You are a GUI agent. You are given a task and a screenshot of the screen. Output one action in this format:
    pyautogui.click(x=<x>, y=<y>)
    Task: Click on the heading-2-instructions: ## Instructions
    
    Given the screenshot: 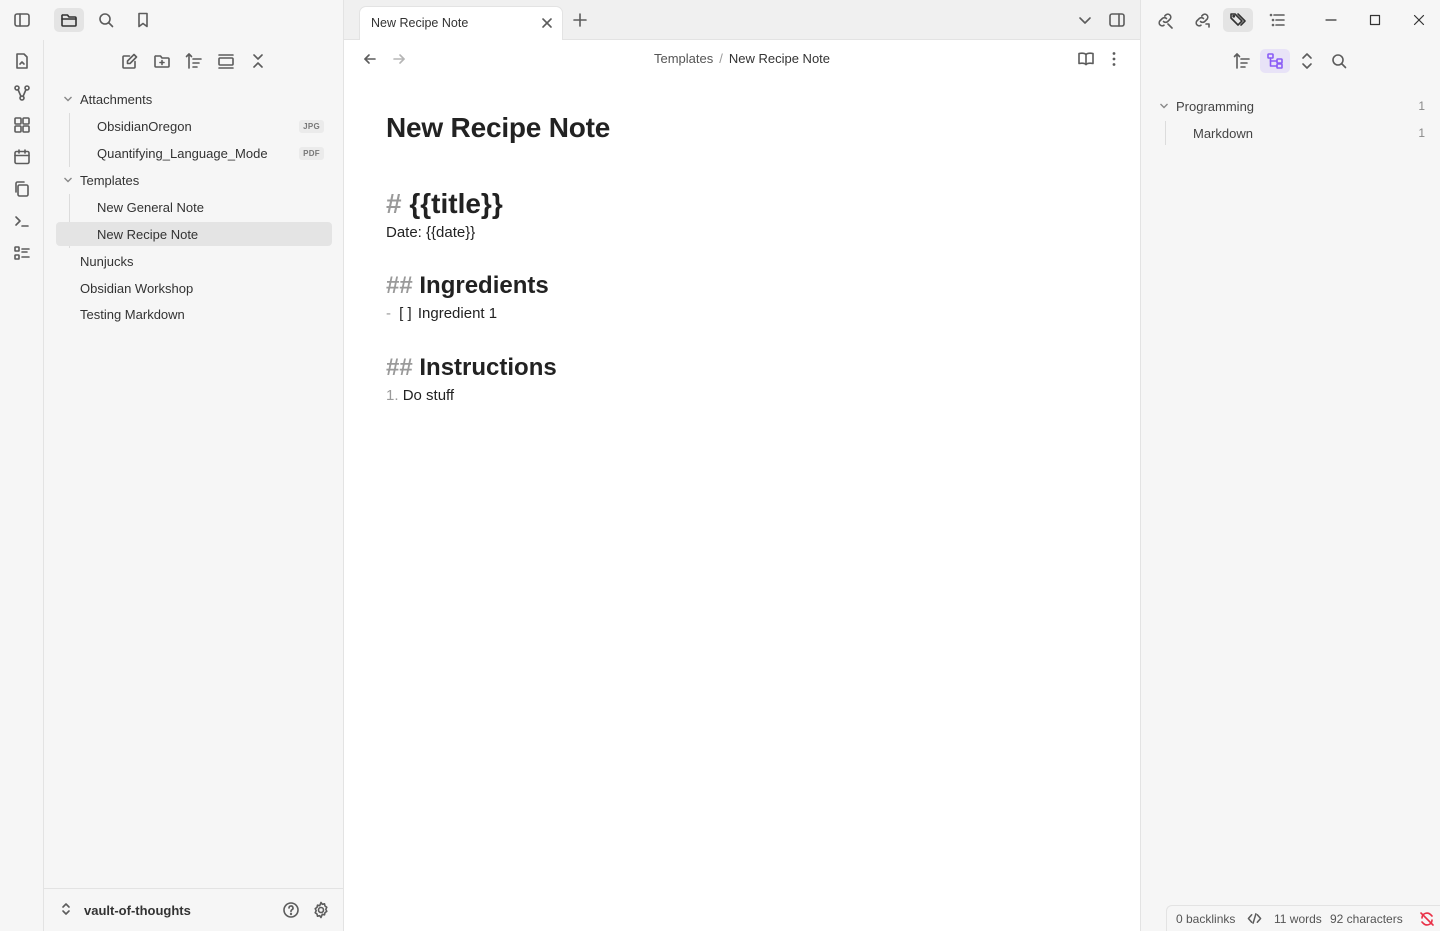 What is the action you would take?
    pyautogui.click(x=471, y=368)
    